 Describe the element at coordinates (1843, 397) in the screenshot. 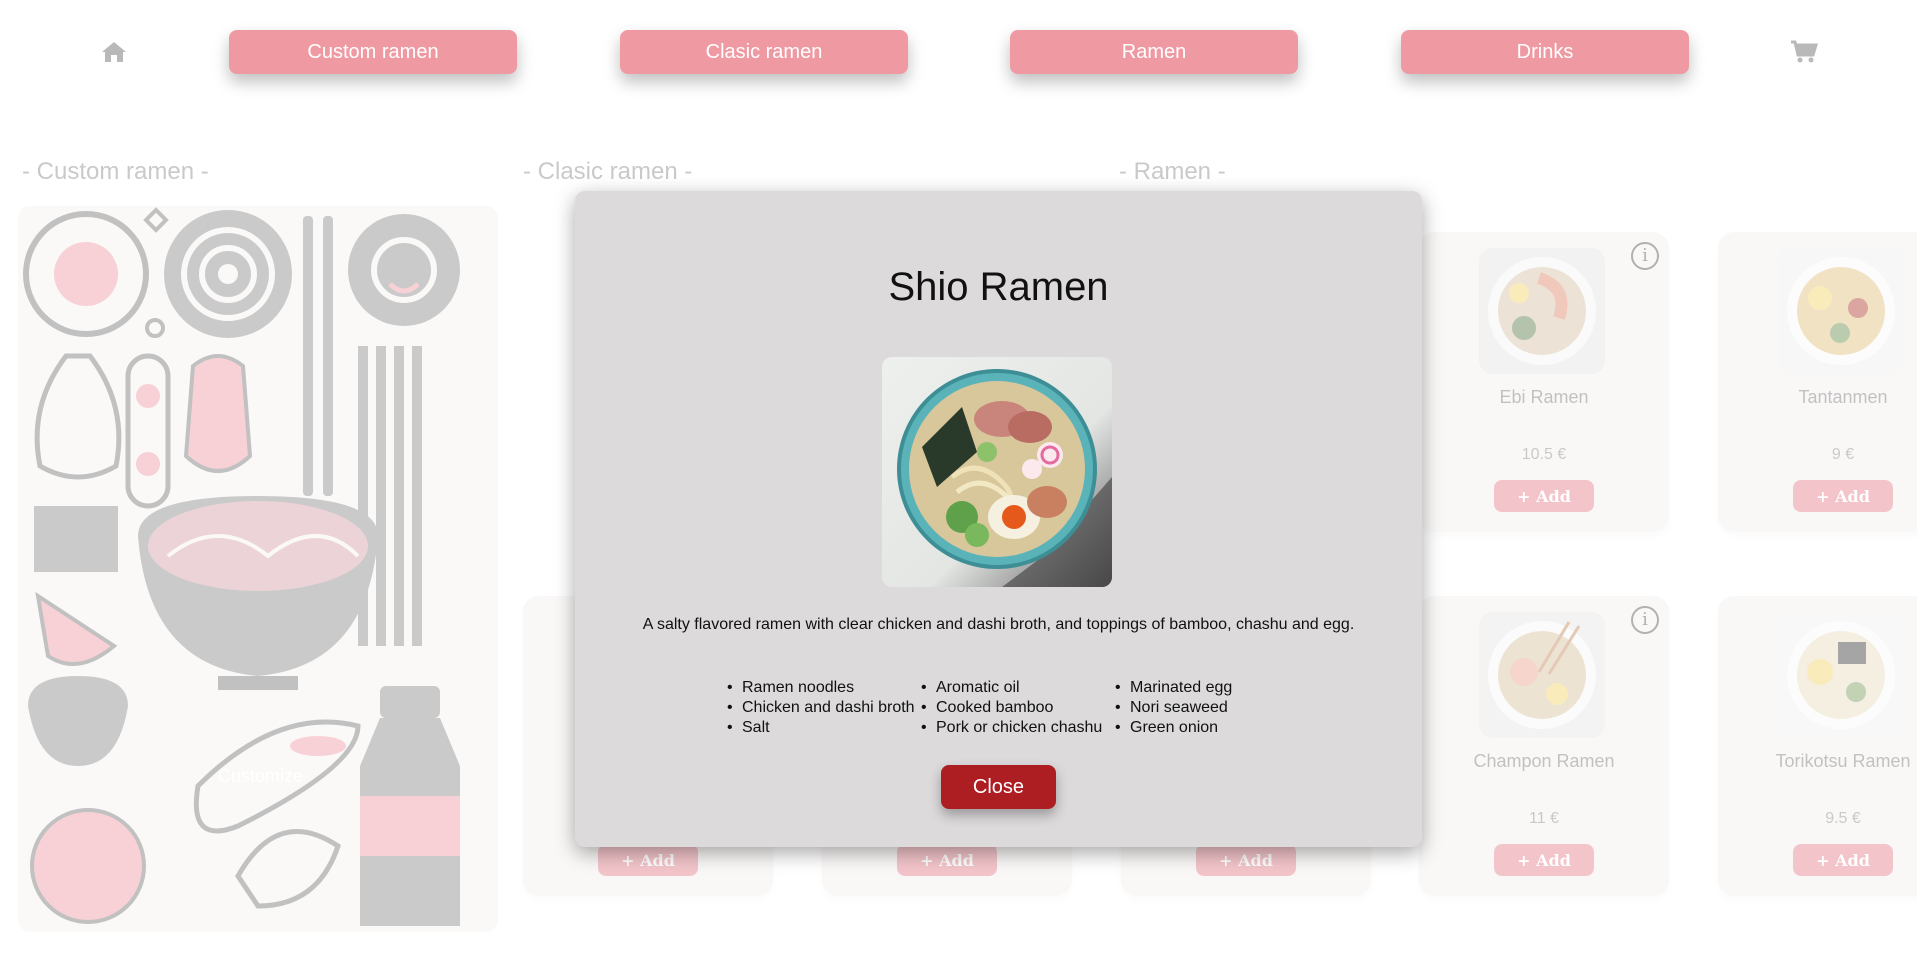

I see `card-name: Tantanmen` at that location.